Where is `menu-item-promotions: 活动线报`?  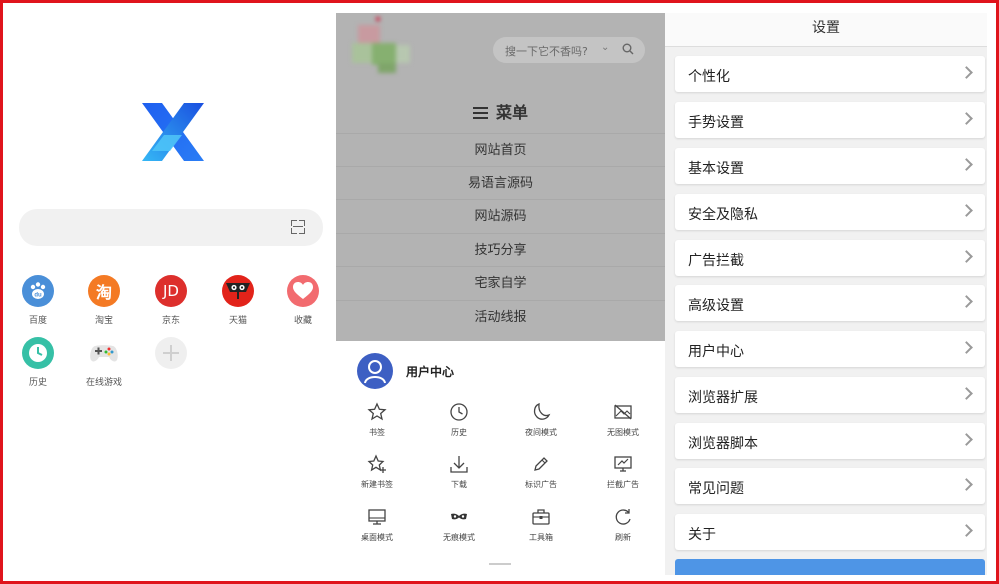 menu-item-promotions: 活动线报 is located at coordinates (500, 316).